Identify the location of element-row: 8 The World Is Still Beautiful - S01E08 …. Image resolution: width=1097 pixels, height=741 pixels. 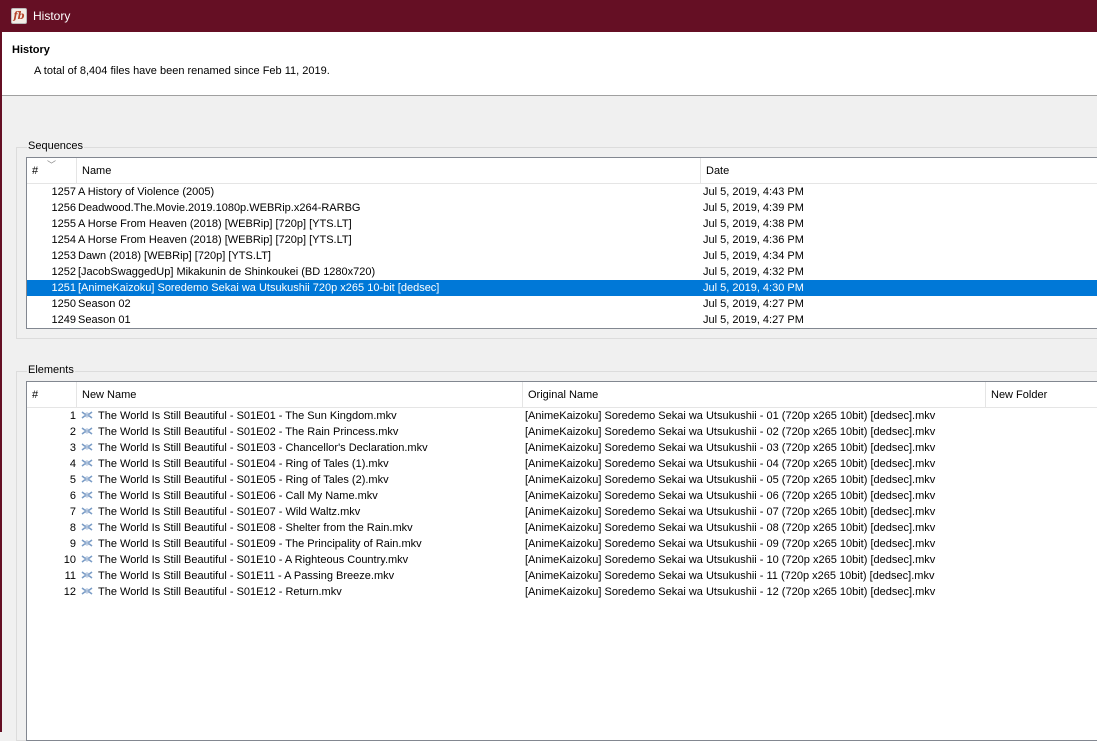
(562, 528).